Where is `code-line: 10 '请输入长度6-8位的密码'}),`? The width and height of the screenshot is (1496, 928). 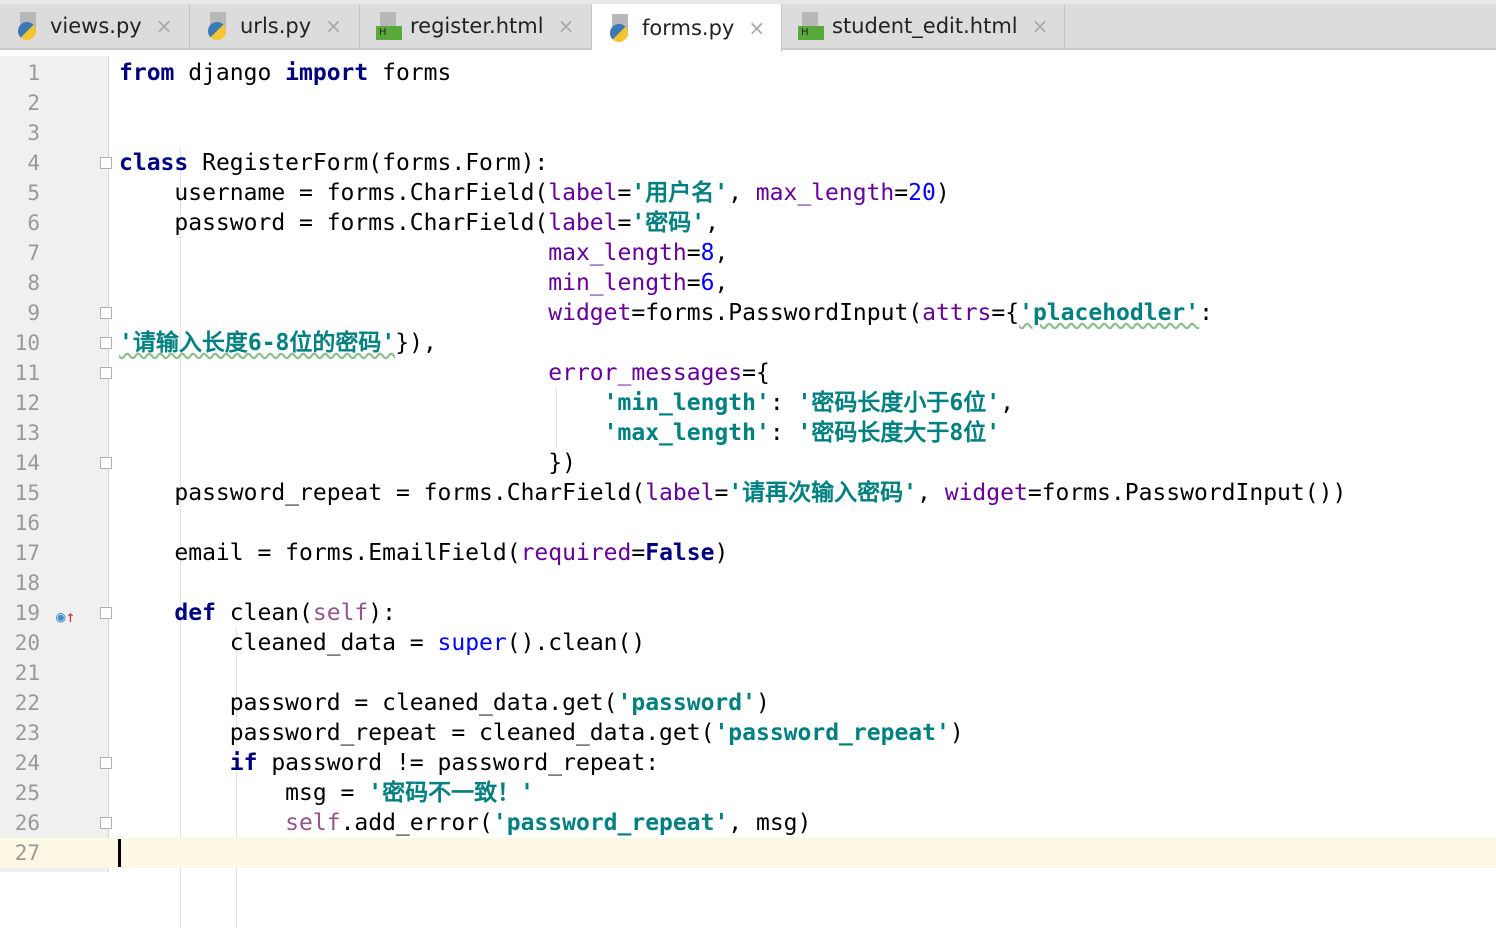 code-line: 10 '请输入长度6-8位的密码'}), is located at coordinates (748, 343).